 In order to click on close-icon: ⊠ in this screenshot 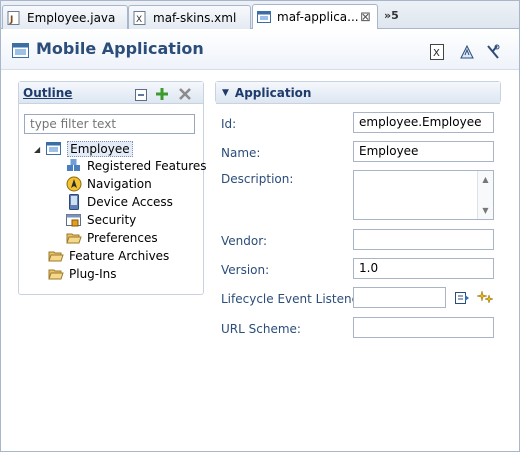, I will do `click(365, 17)`.